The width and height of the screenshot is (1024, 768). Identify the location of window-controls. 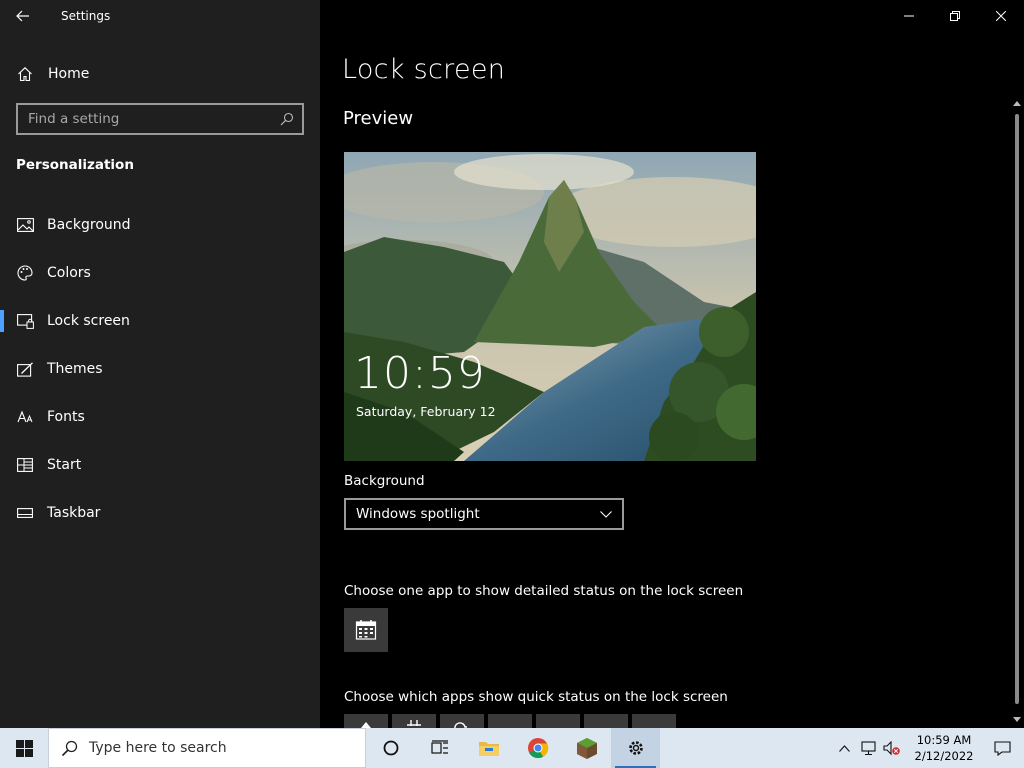
(955, 16).